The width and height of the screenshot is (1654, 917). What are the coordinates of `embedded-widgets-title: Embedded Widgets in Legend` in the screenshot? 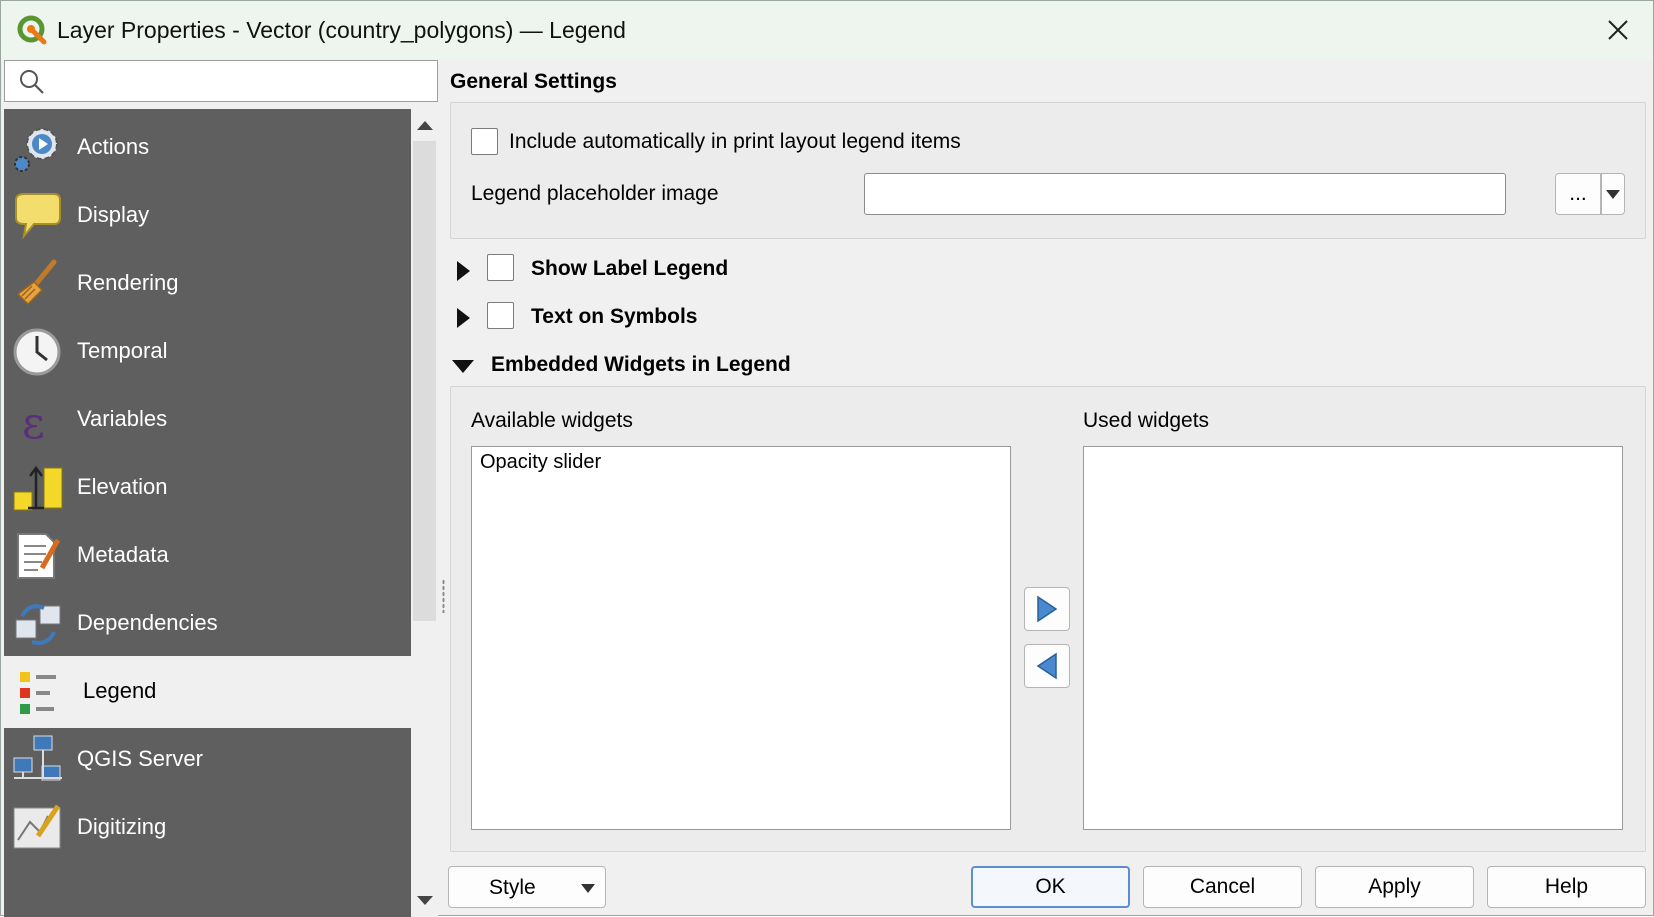 It's located at (641, 364).